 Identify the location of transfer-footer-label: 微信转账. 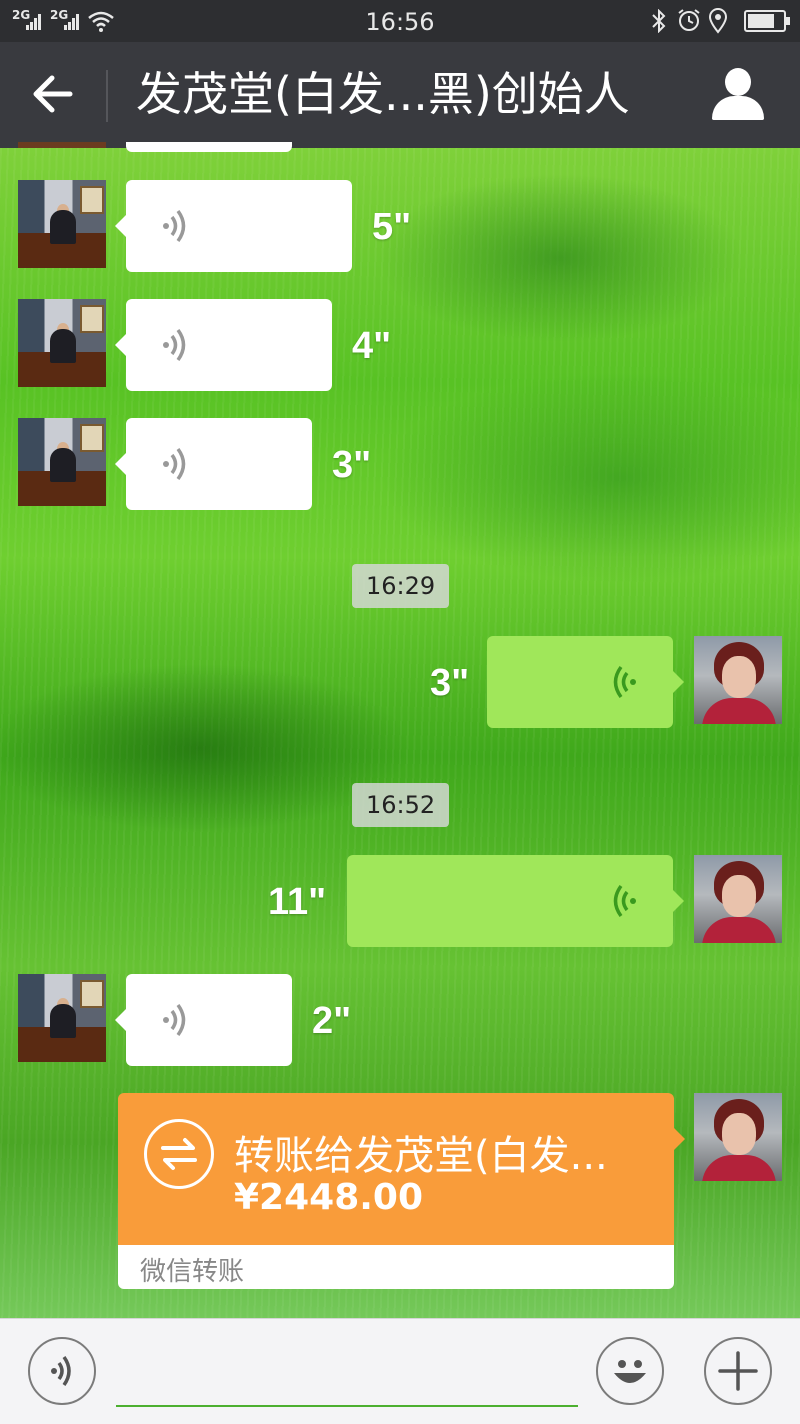
(192, 1272).